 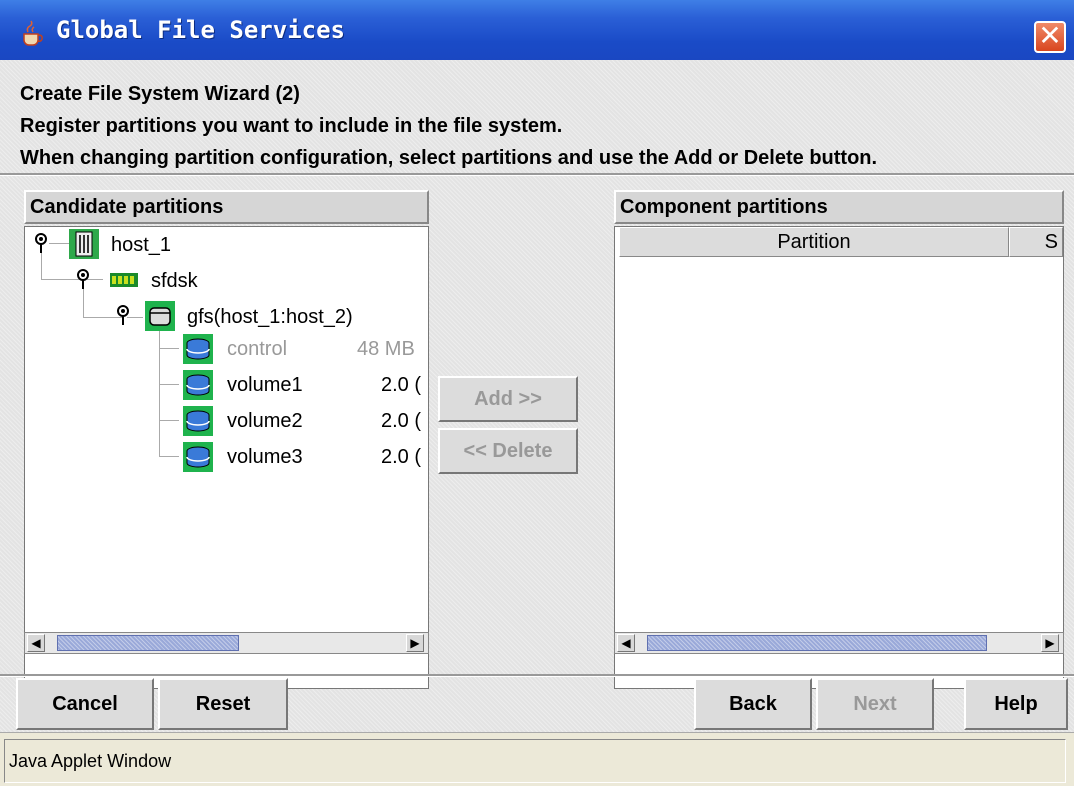 I want to click on host-icon, so click(x=84, y=244).